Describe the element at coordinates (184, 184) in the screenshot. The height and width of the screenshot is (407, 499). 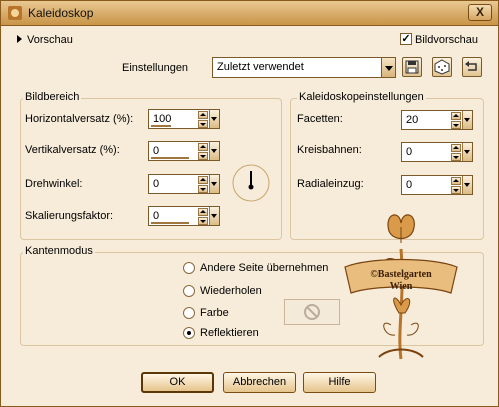
I see `rotation-angle-input: 0` at that location.